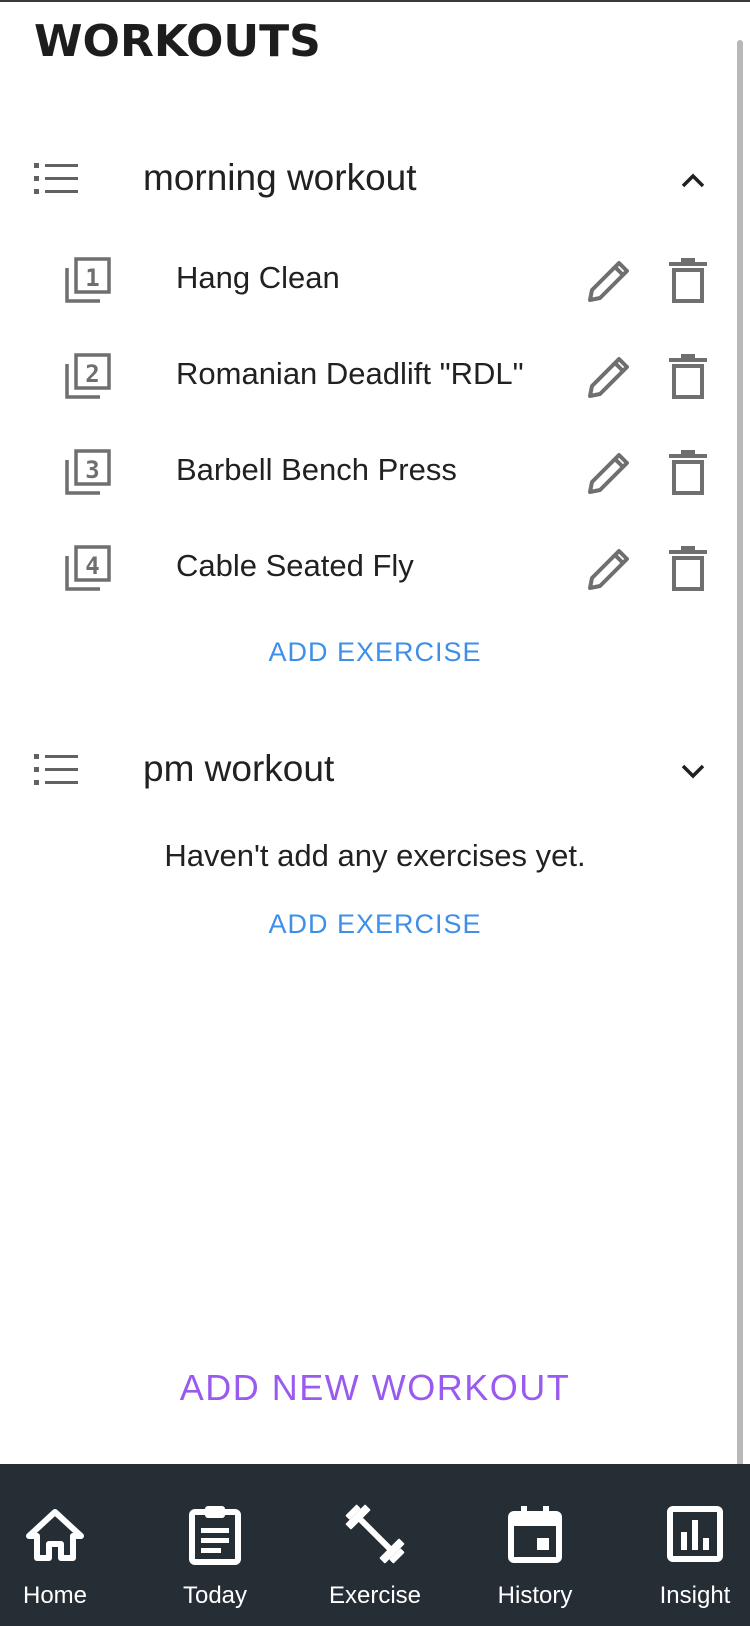  I want to click on svg-text: 1, so click(92, 278).